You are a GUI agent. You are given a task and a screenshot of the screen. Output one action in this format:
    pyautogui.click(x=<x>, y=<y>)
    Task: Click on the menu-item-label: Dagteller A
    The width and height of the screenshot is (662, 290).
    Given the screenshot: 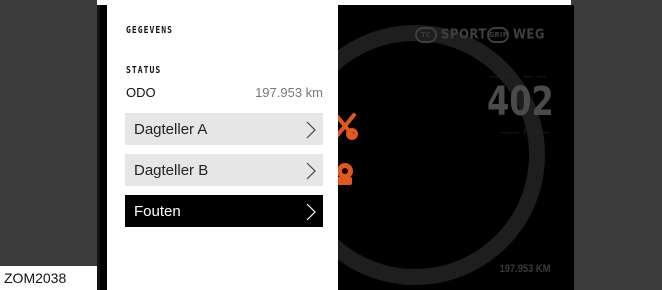 What is the action you would take?
    pyautogui.click(x=171, y=129)
    